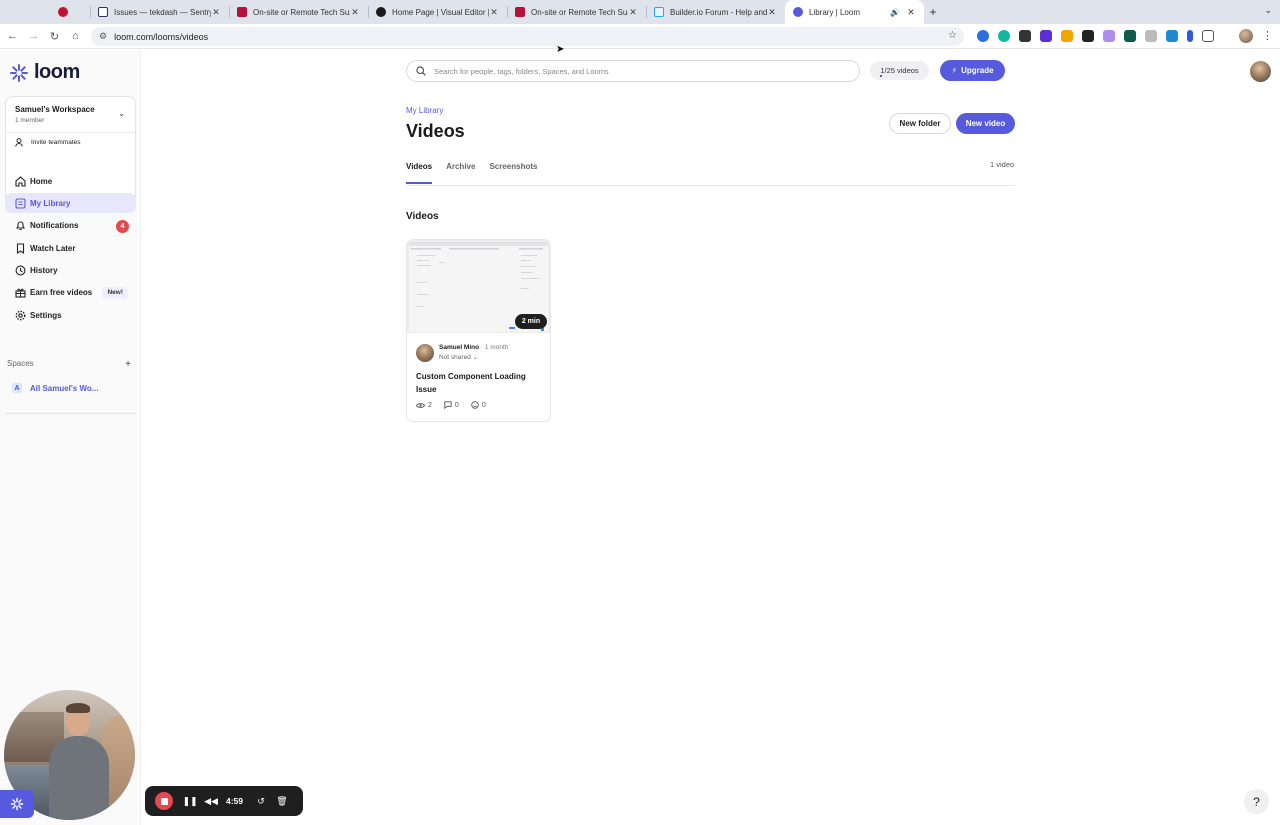 The width and height of the screenshot is (1280, 825). Describe the element at coordinates (70, 181) in the screenshot. I see `sidebar-item-home: Home` at that location.